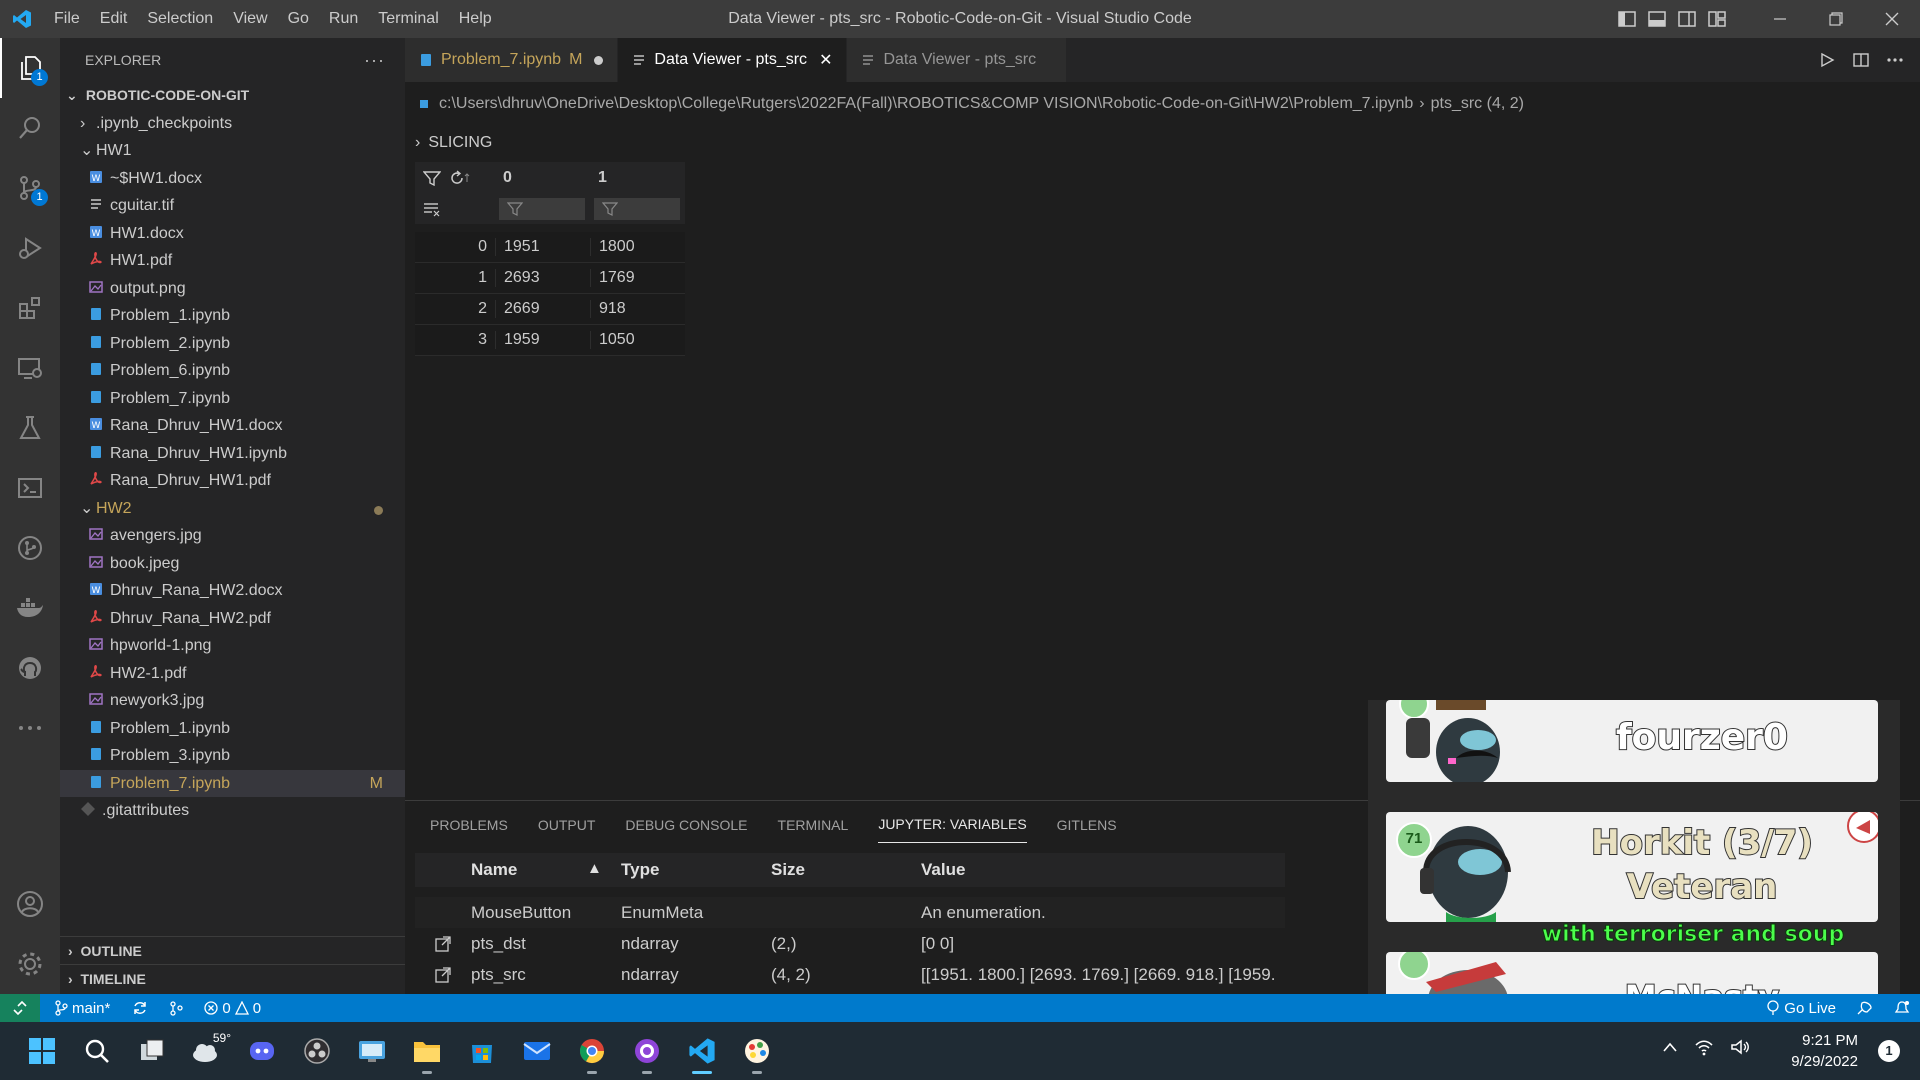 The image size is (1920, 1080). I want to click on clear-filter-icon, so click(432, 209).